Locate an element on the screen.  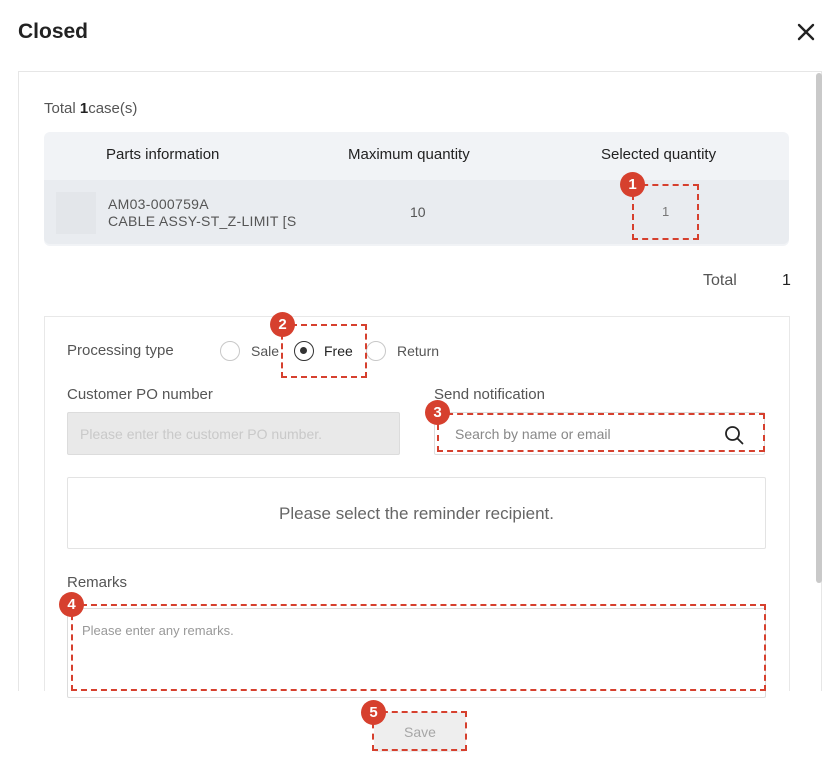
customer-po-label: Customer PO number is located at coordinates (140, 394).